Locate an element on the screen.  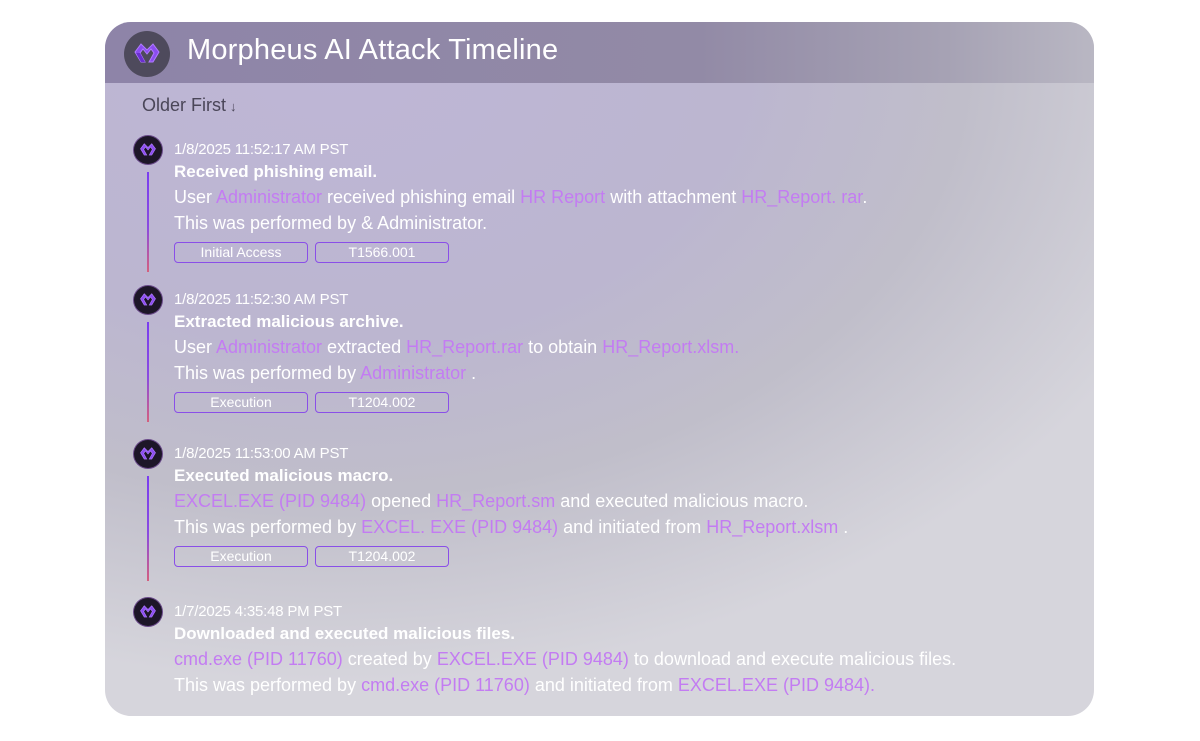
event-title: Executed malicious macro. is located at coordinates (284, 475).